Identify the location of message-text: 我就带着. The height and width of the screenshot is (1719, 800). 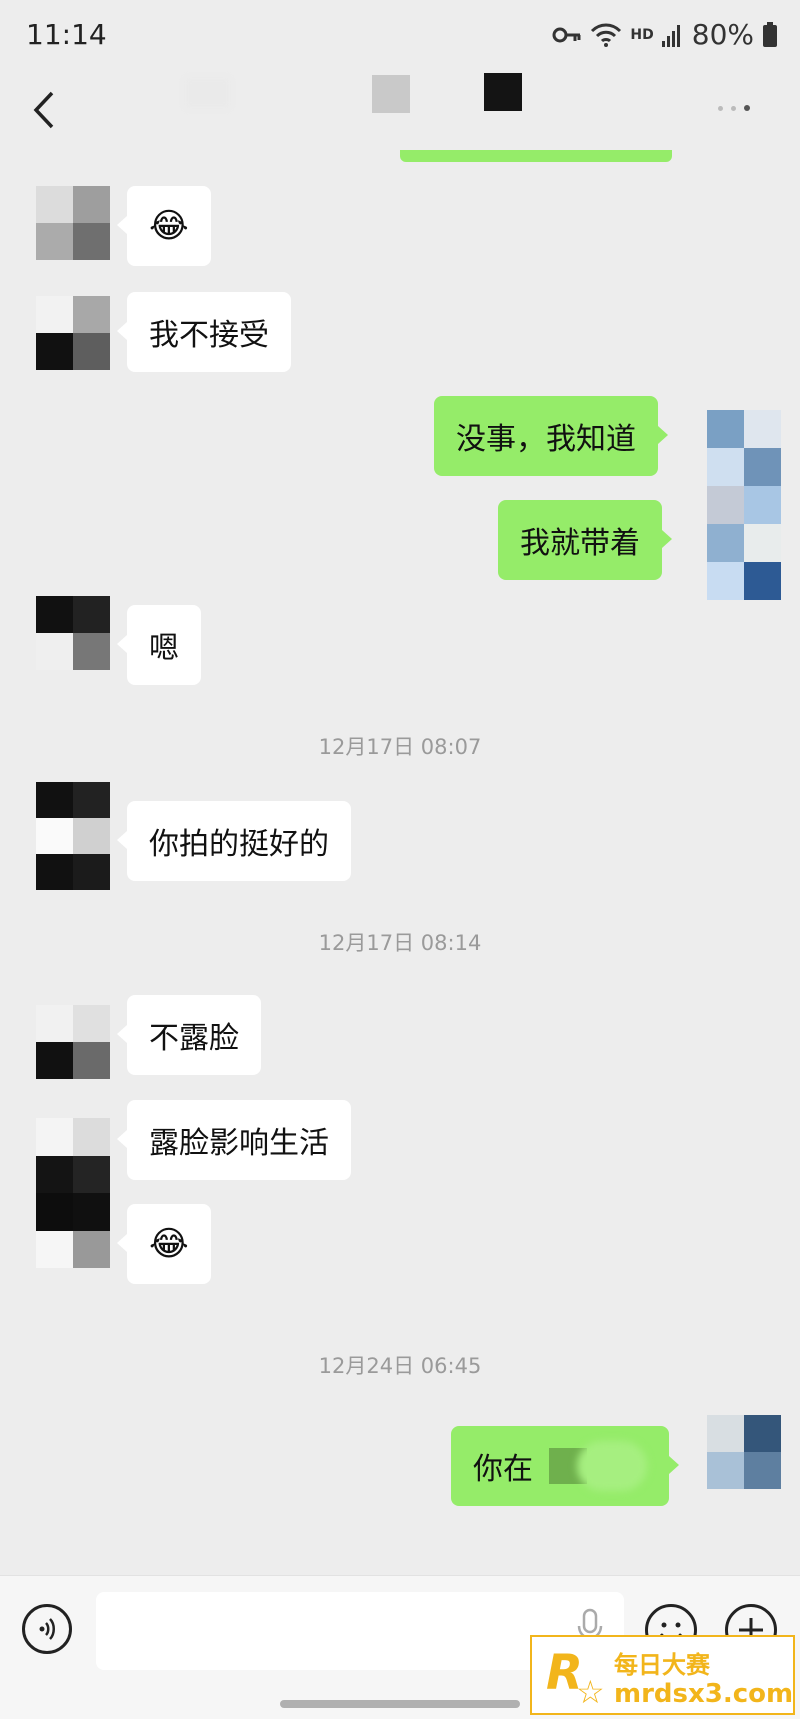
(580, 543).